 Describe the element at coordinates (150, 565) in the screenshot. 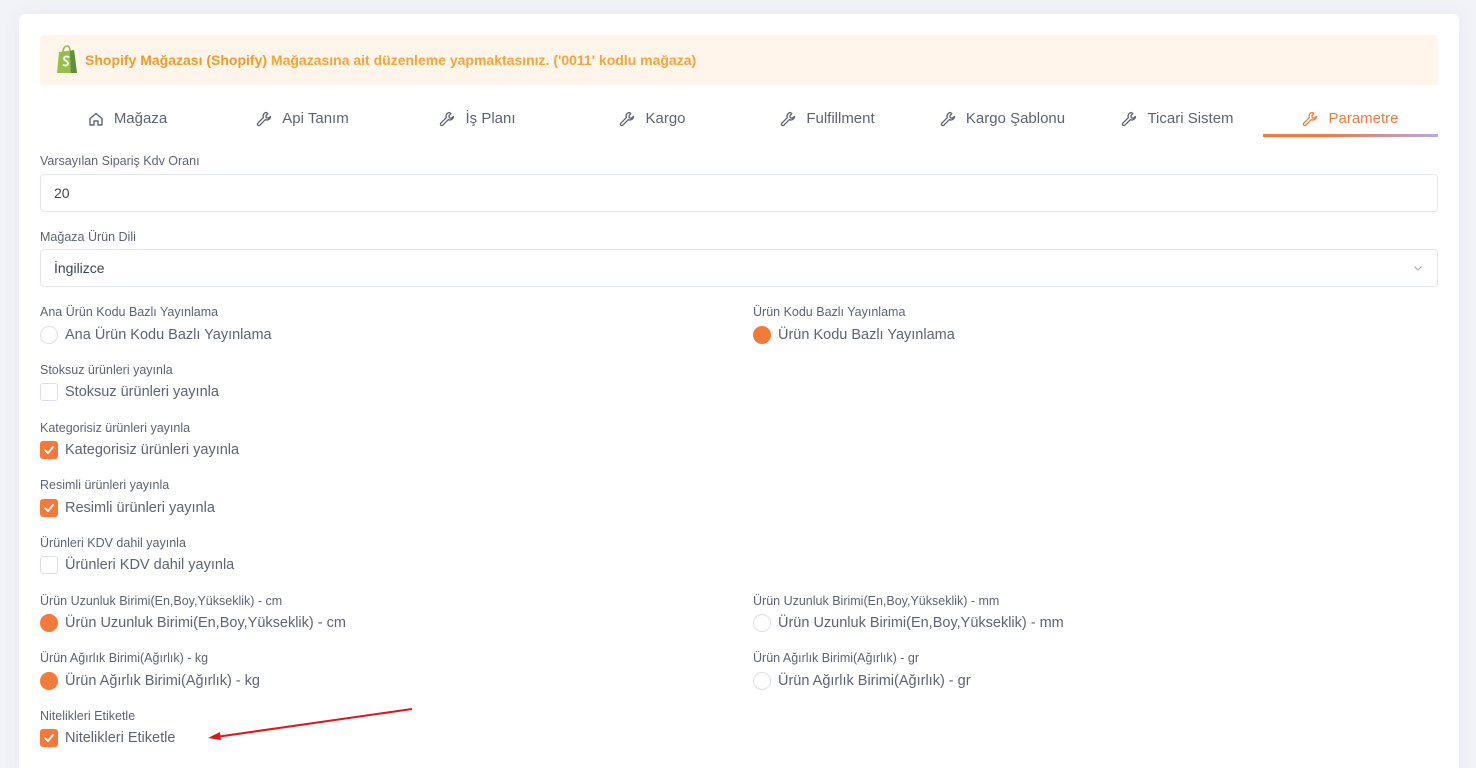

I see `vat-included-option-label: Ürünleri KDV dahil yayınla` at that location.